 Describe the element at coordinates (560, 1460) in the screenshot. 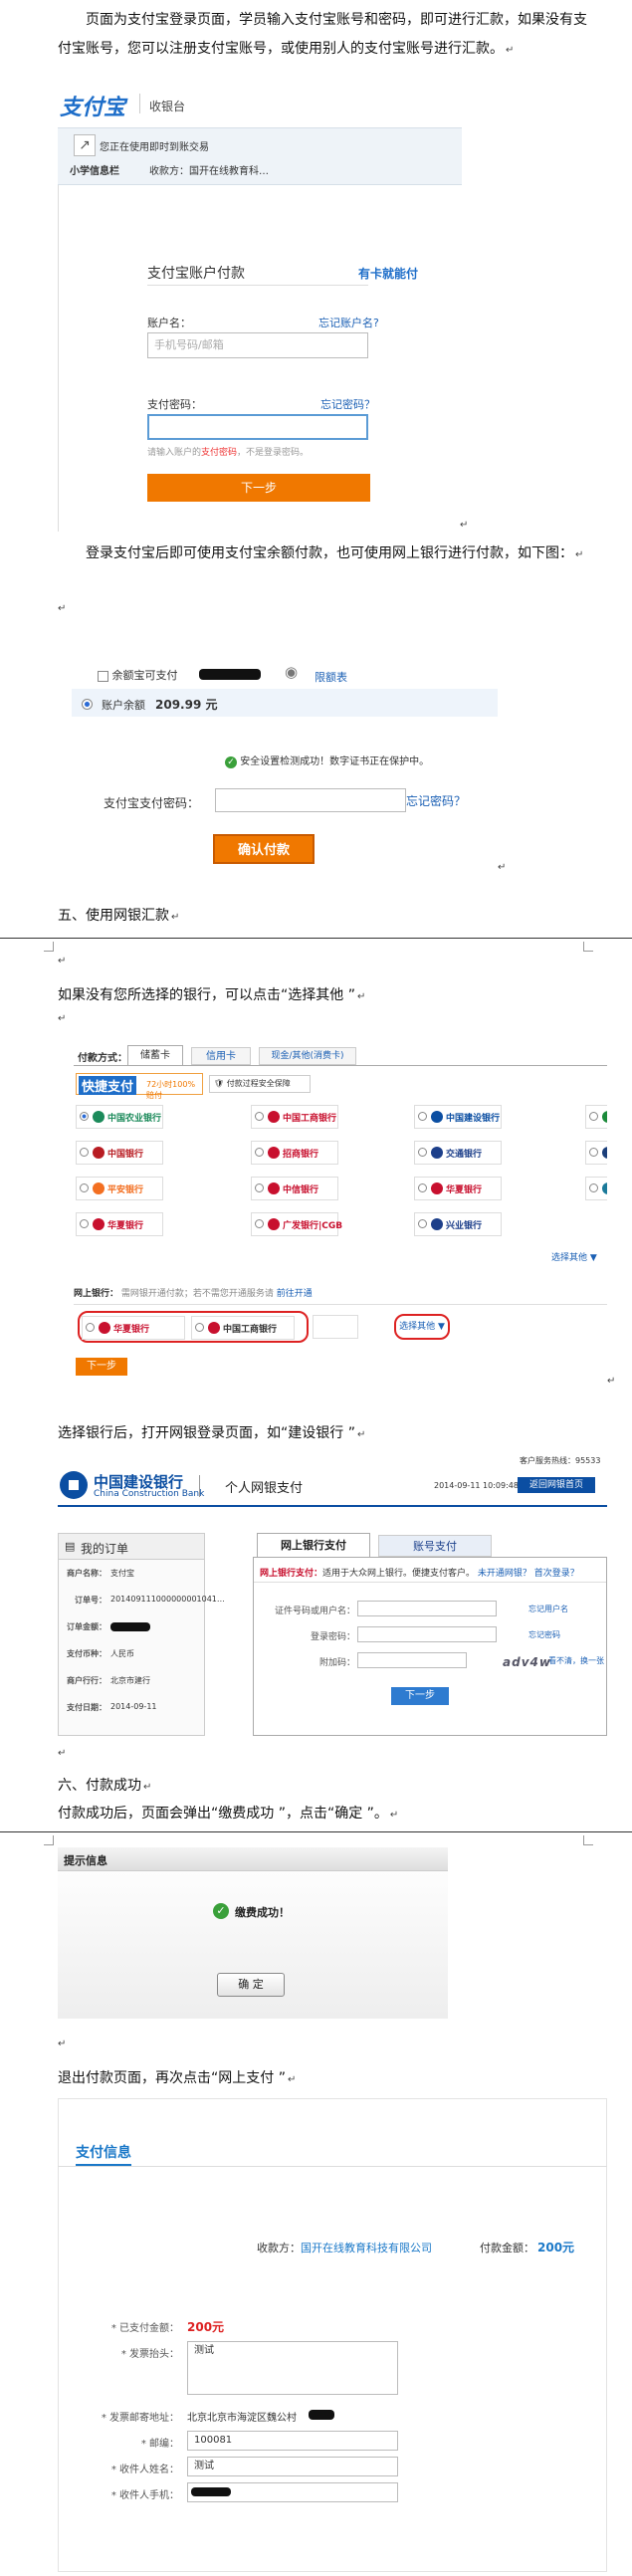

I see `ccb-hotline: 客户服务热线：95533` at that location.